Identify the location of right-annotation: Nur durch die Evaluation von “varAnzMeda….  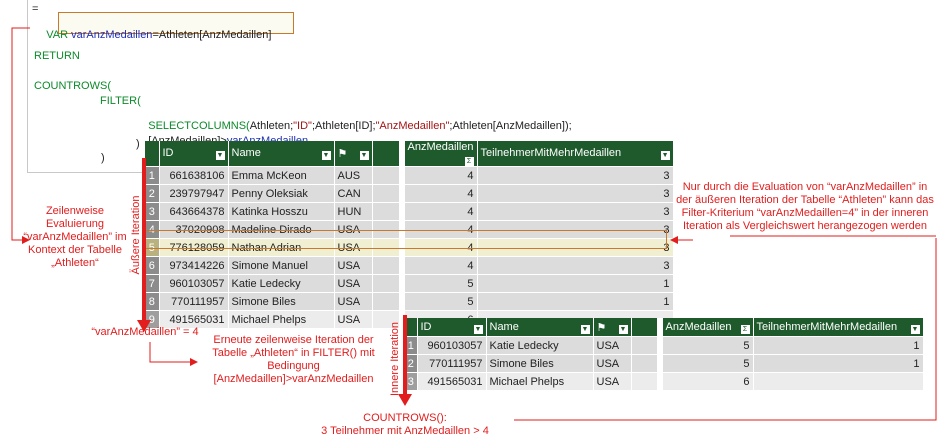
(805, 206).